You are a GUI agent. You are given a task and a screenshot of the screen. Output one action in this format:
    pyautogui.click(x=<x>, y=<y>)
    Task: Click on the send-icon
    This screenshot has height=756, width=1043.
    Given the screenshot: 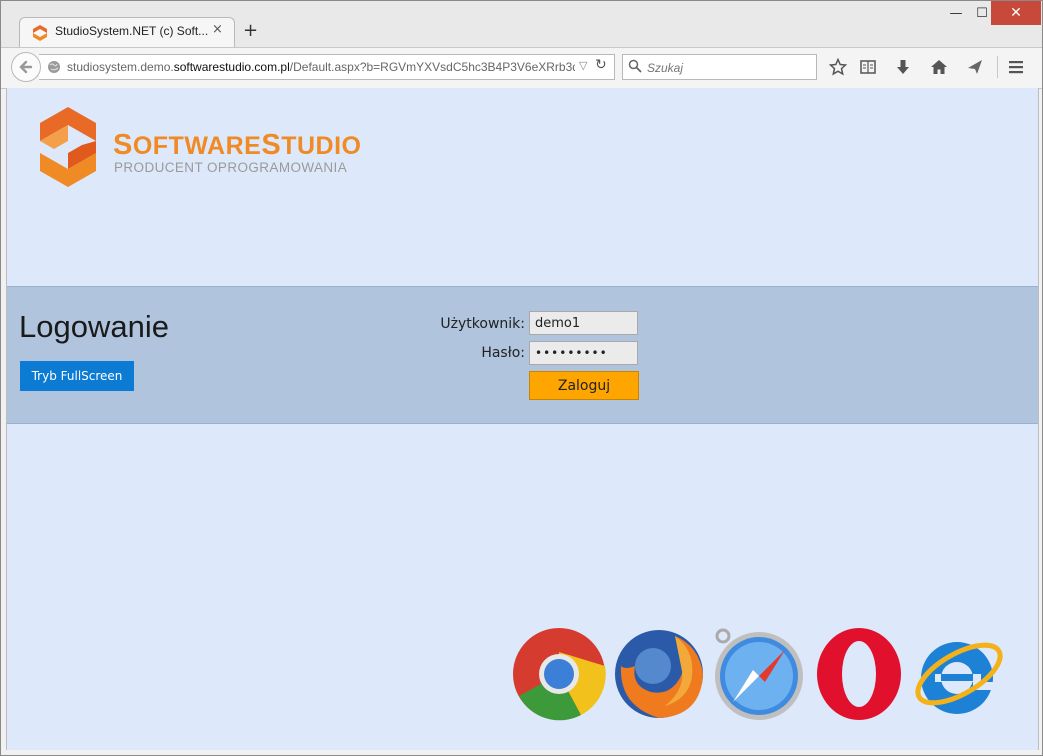 What is the action you would take?
    pyautogui.click(x=975, y=67)
    